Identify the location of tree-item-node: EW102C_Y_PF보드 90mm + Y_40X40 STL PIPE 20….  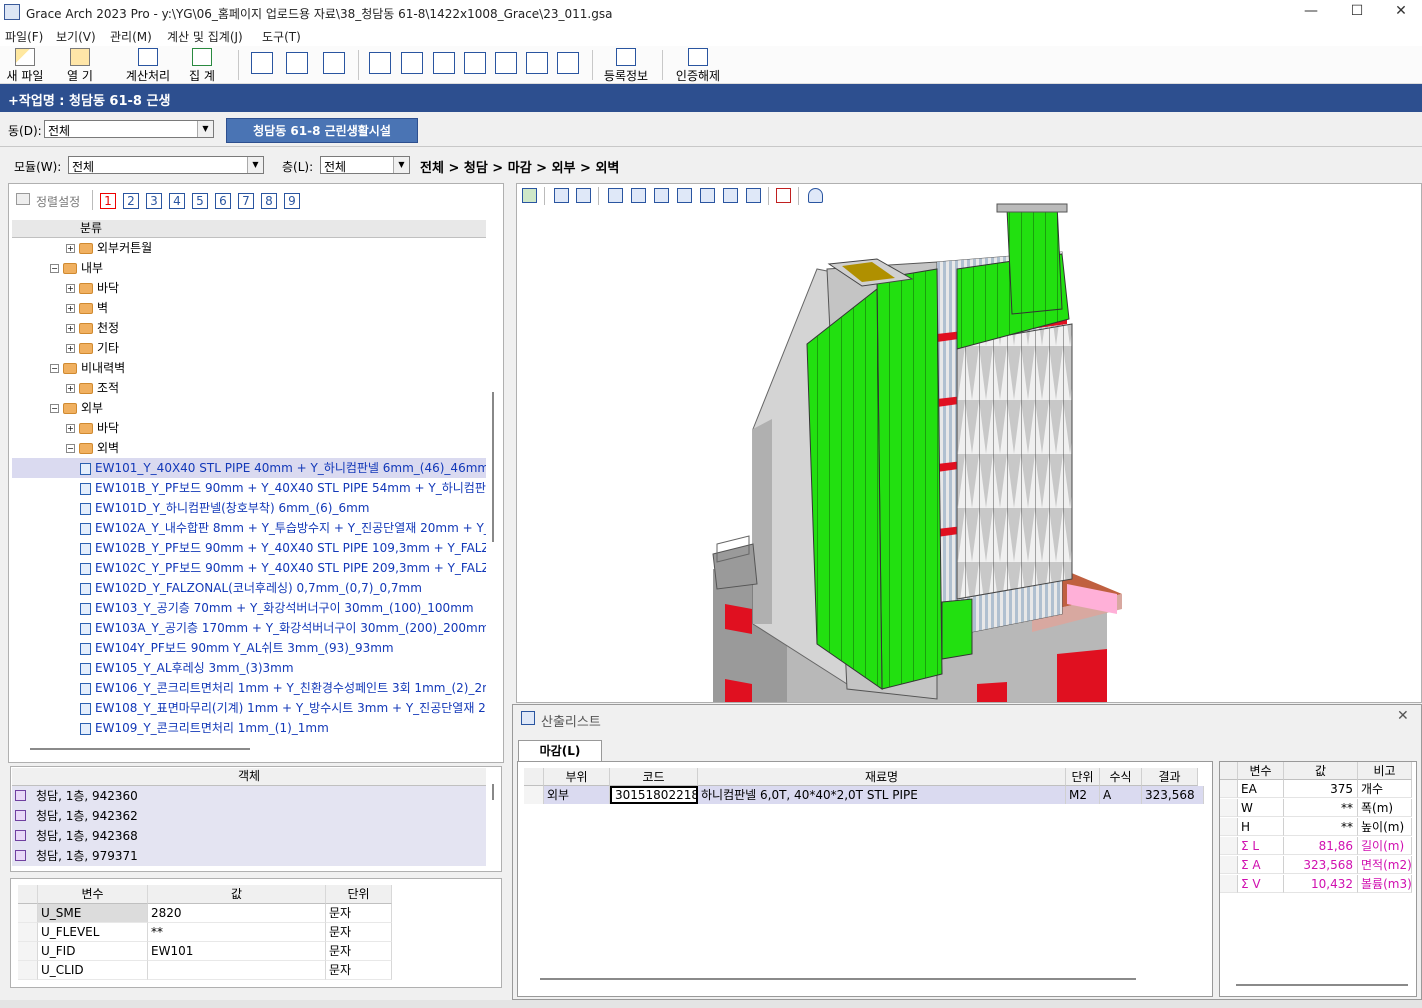
(249, 568).